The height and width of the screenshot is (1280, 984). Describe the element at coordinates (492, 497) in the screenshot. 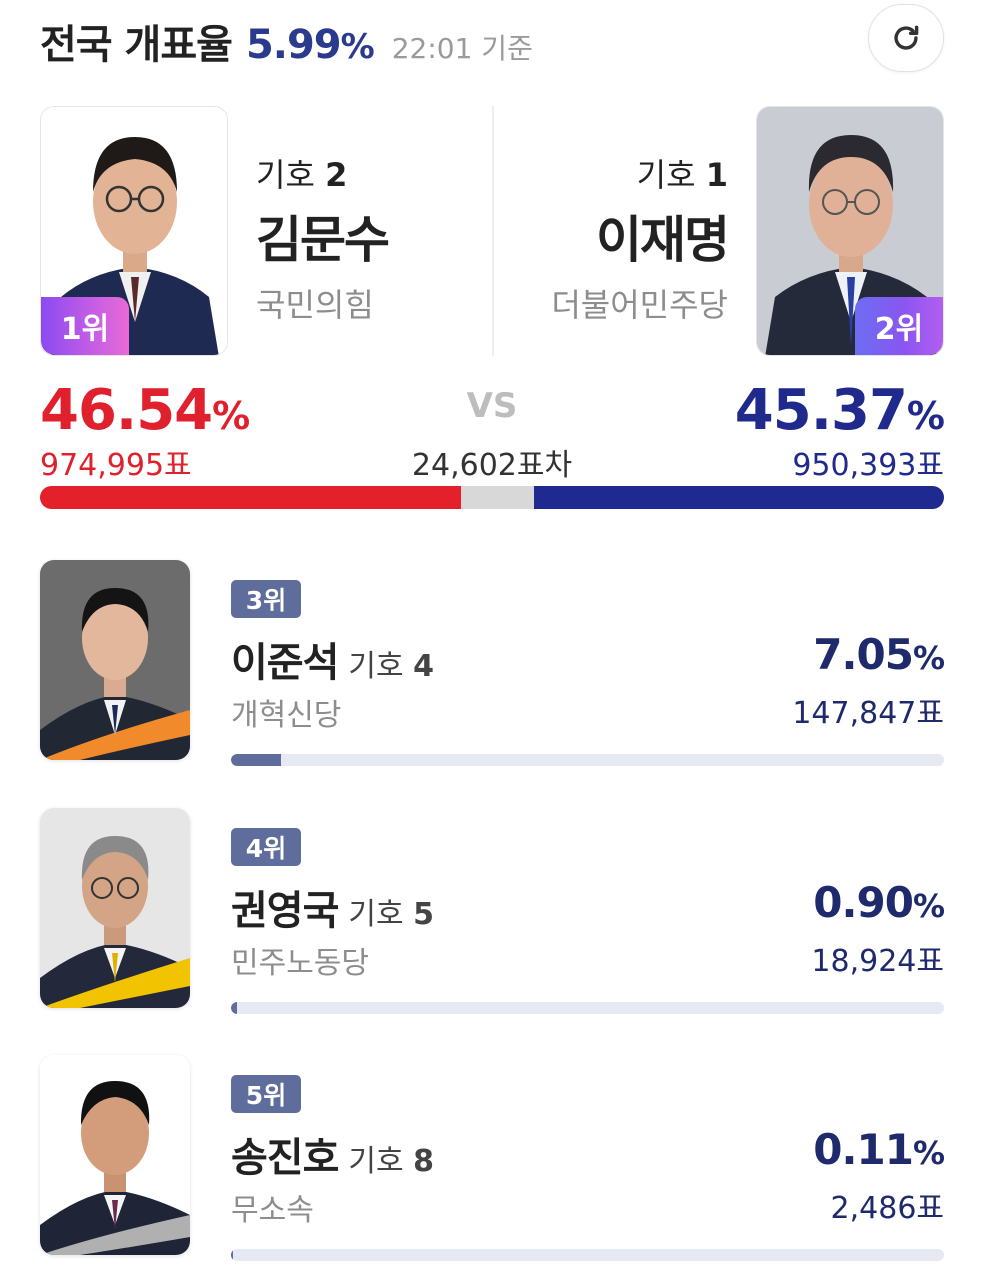

I see `vote-share-bar` at that location.